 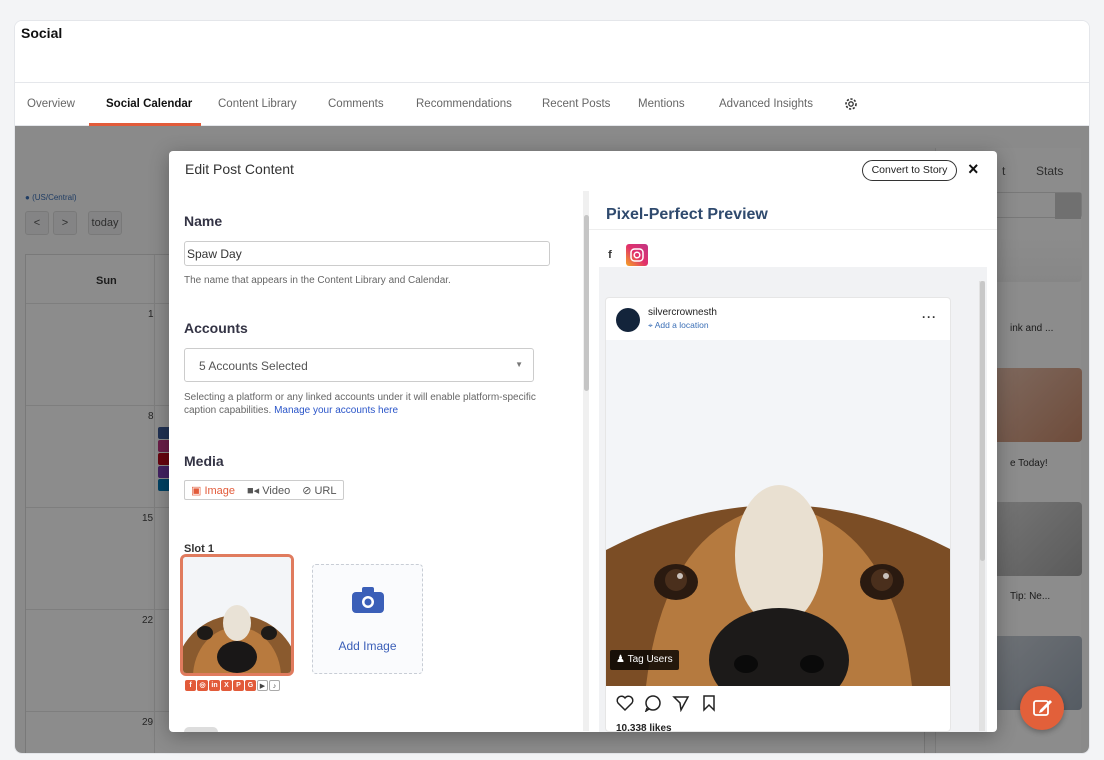 I want to click on convert-to-story-button: Convert to Story, so click(x=909, y=170).